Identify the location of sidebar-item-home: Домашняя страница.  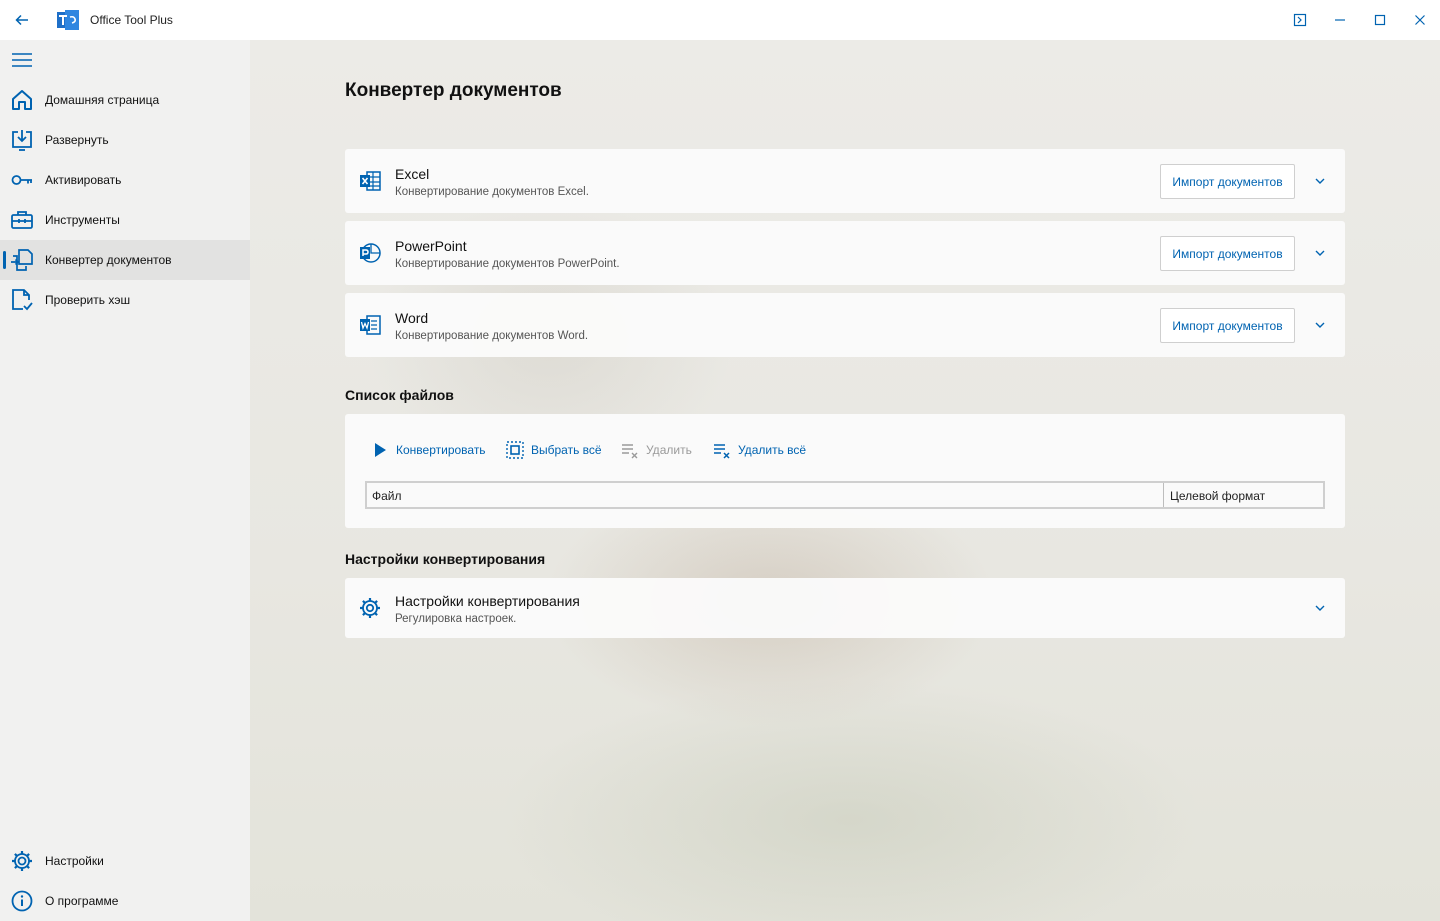
(125, 100).